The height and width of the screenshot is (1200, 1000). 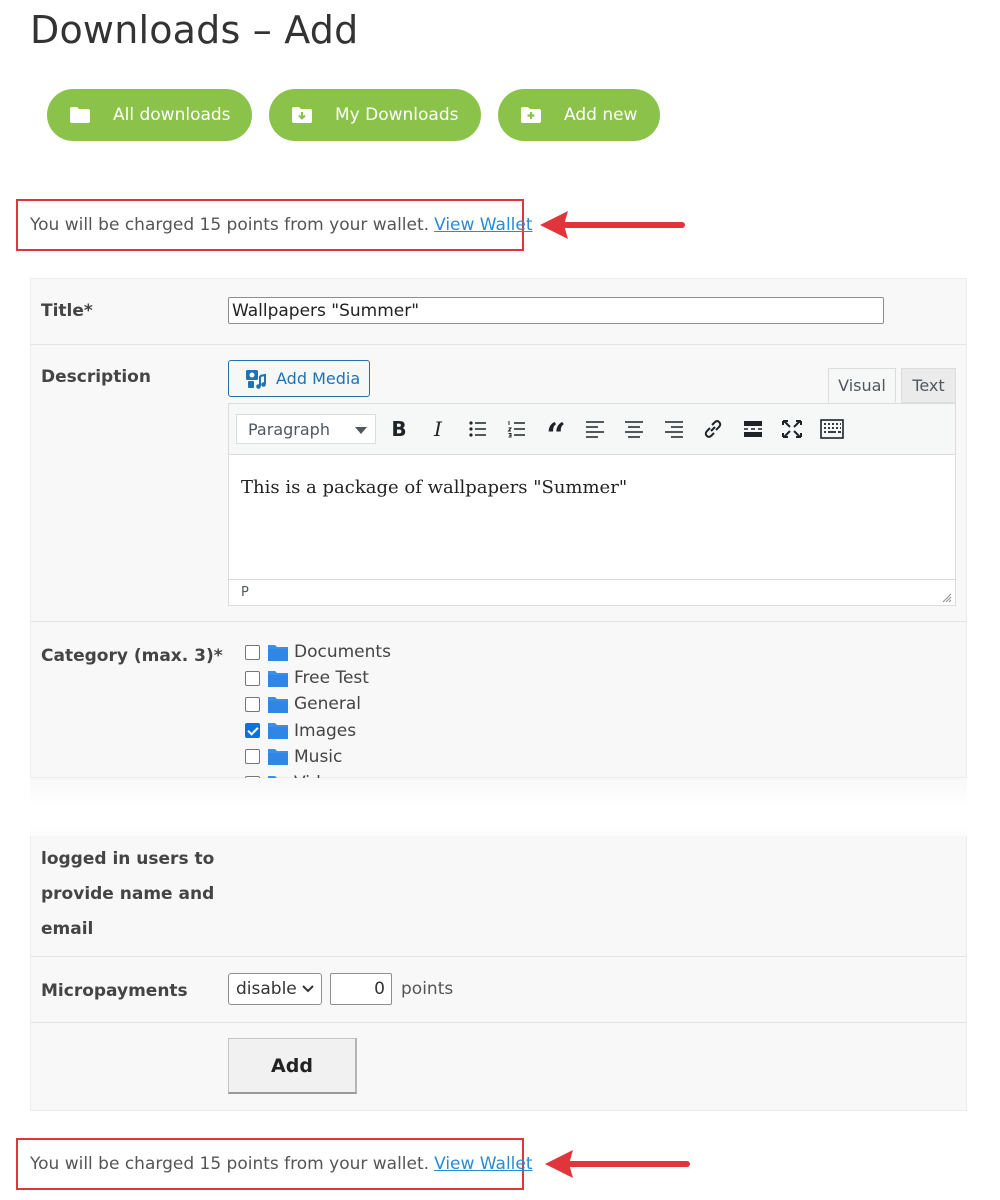 I want to click on my-downloads-label: My Downloads, so click(x=397, y=115).